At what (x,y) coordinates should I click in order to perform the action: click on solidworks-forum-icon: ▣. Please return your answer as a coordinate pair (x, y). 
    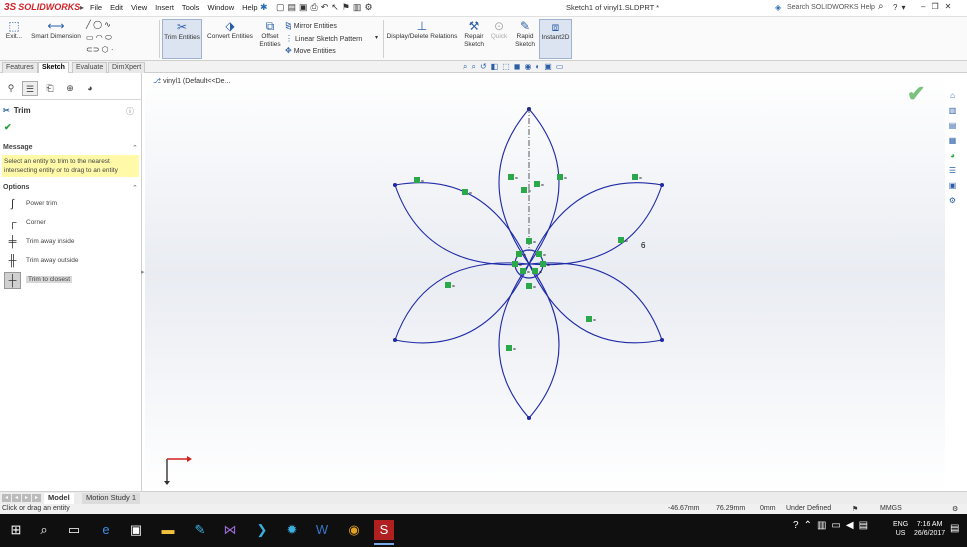
    Looking at the image, I should click on (952, 185).